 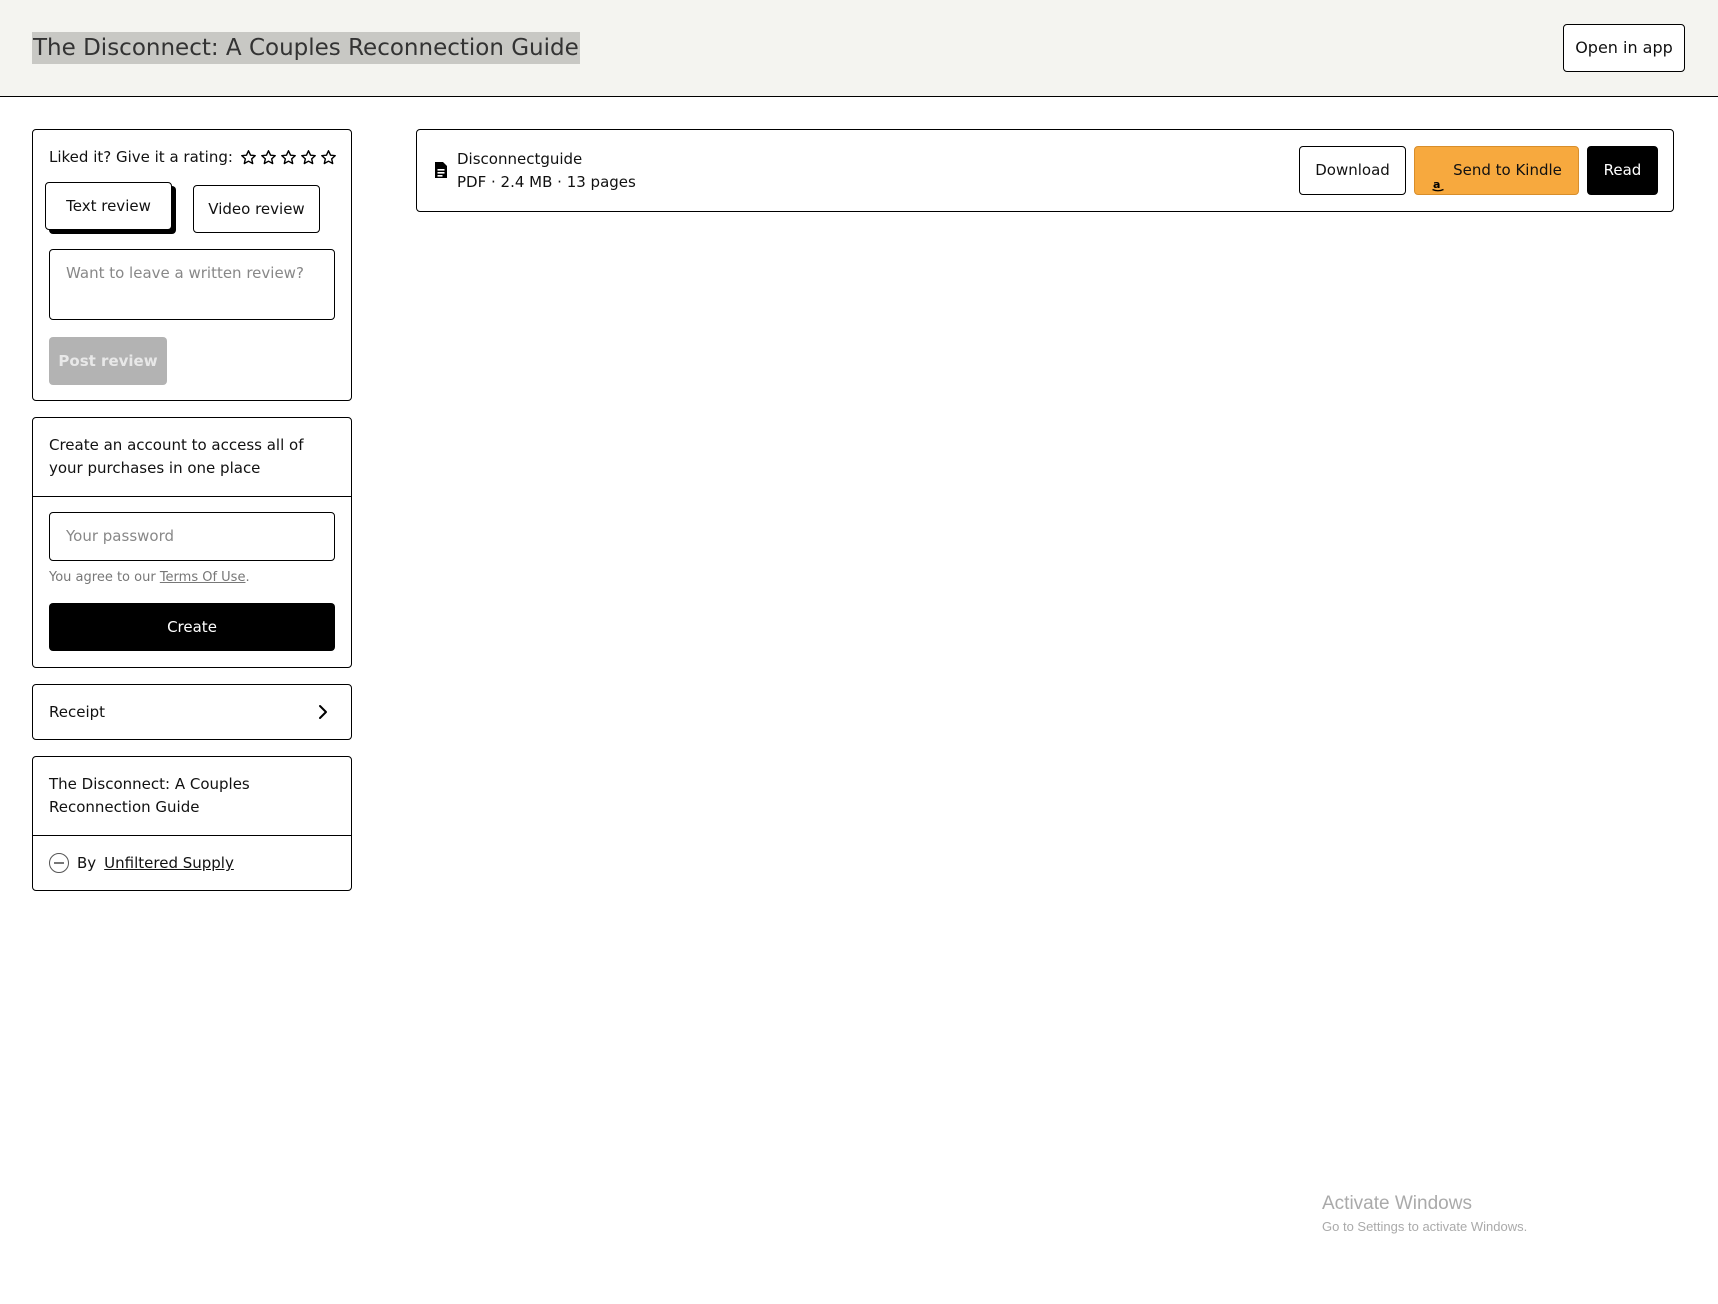 What do you see at coordinates (169, 863) in the screenshot?
I see `seller-link: Unfiltered Supply` at bounding box center [169, 863].